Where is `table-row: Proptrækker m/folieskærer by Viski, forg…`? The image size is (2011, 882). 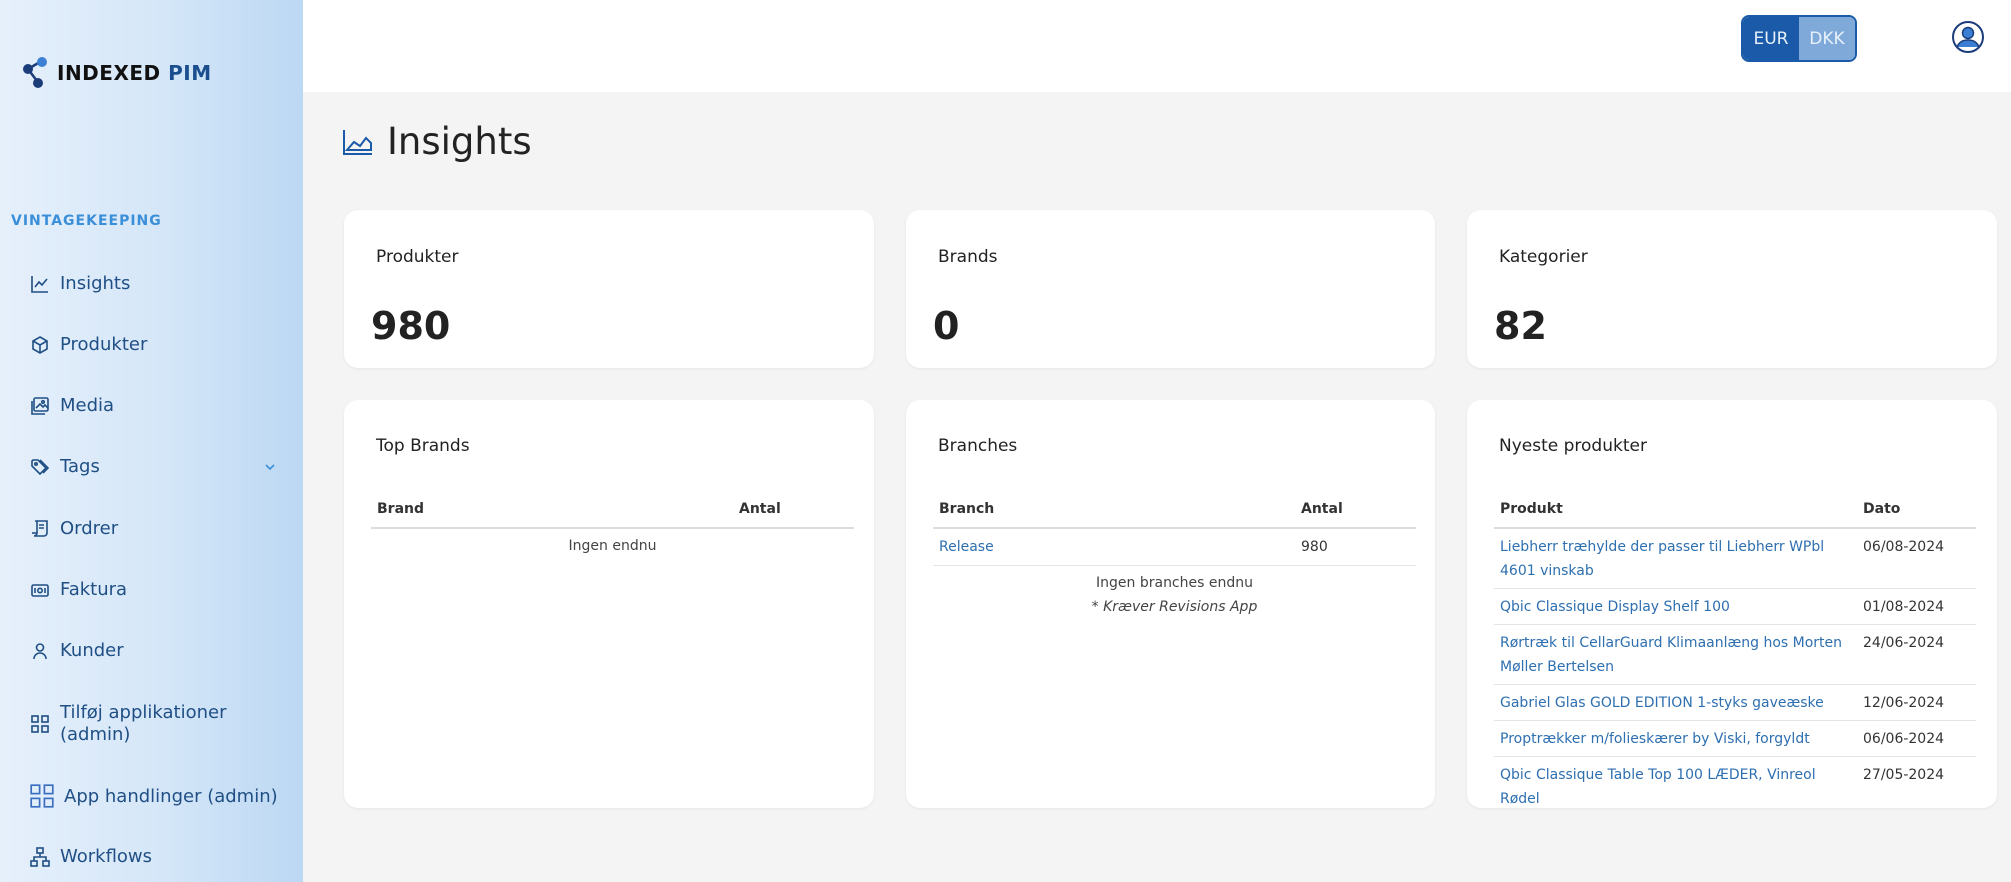 table-row: Proptrækker m/folieskærer by Viski, forg… is located at coordinates (1735, 738).